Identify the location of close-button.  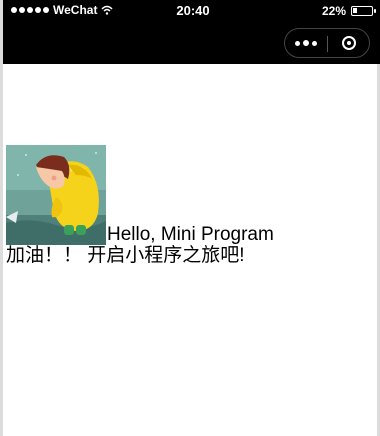
(349, 43).